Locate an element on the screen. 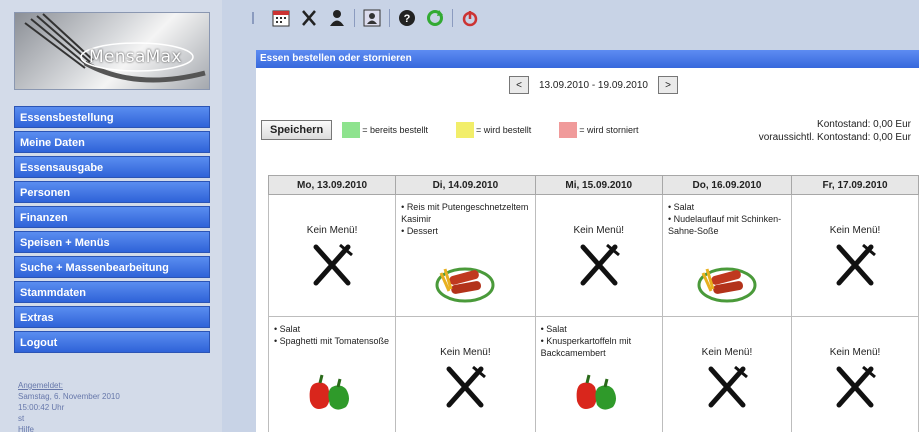  login-date: Samstag, 6. November 2010 is located at coordinates (69, 396).